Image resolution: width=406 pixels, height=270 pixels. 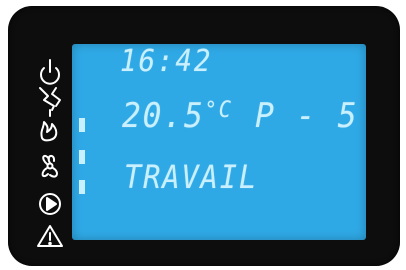 I want to click on play-circle-icon, so click(x=50, y=204).